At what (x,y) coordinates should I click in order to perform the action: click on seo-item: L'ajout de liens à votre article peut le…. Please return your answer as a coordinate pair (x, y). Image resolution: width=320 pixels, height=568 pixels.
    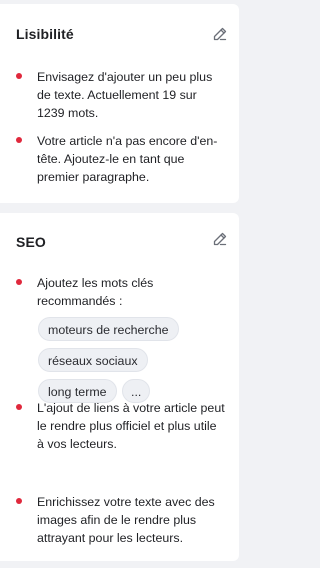
    Looking at the image, I should click on (121, 426).